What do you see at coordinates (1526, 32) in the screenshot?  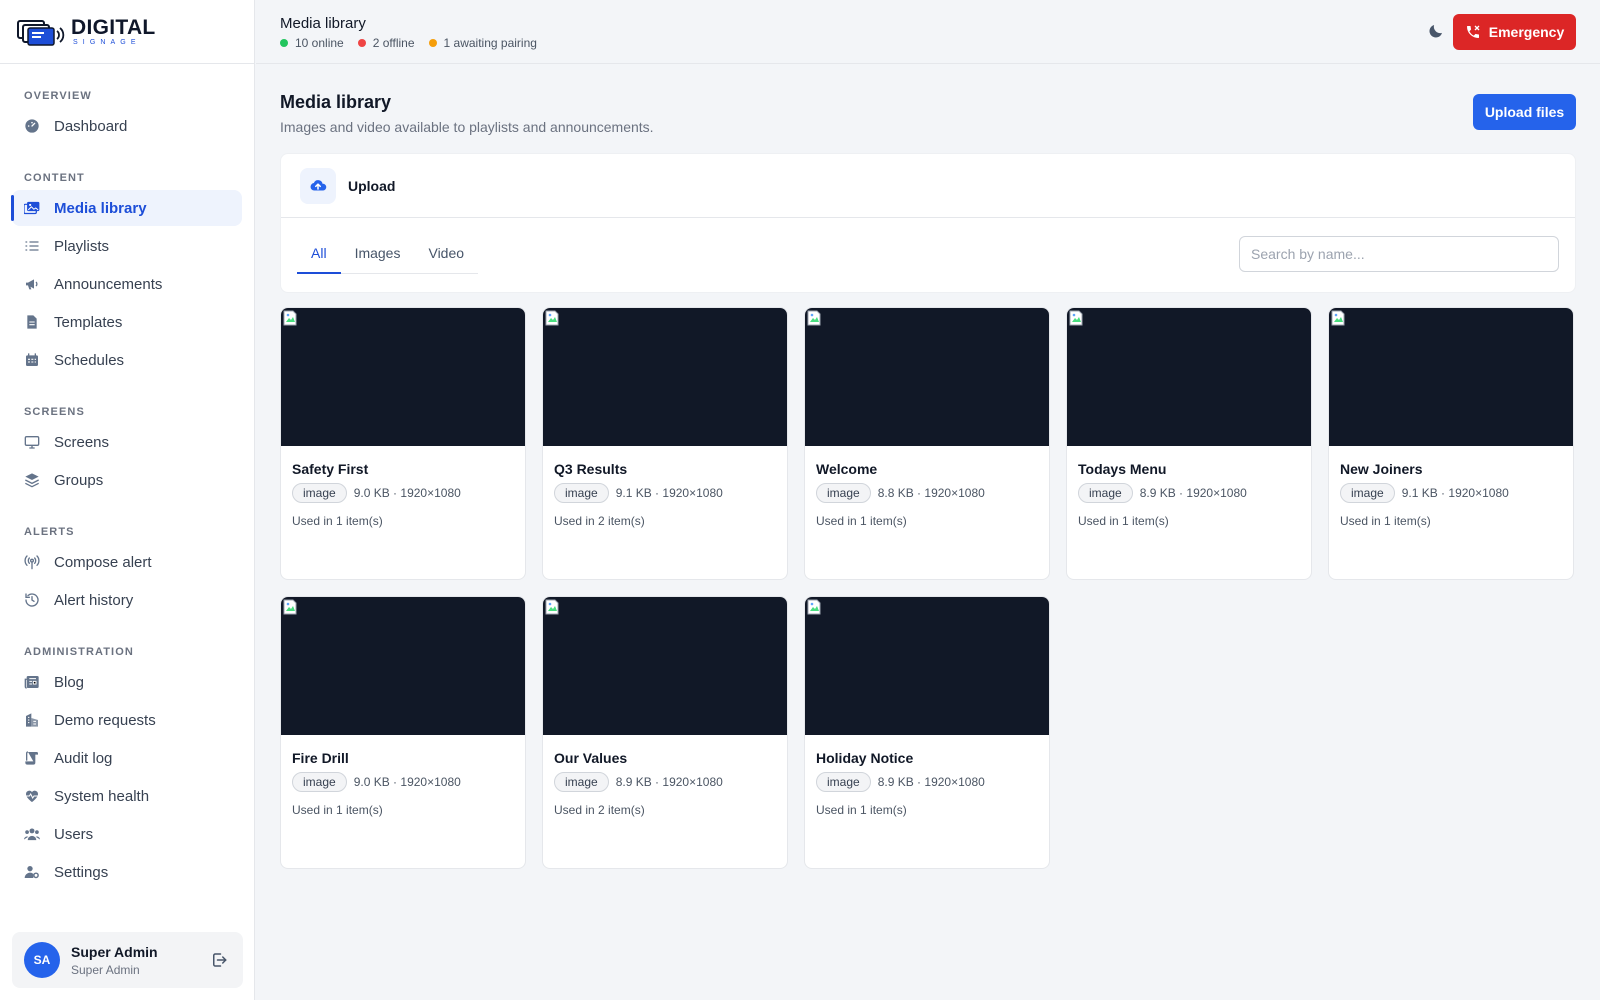 I see `emergency-label: Emergency` at bounding box center [1526, 32].